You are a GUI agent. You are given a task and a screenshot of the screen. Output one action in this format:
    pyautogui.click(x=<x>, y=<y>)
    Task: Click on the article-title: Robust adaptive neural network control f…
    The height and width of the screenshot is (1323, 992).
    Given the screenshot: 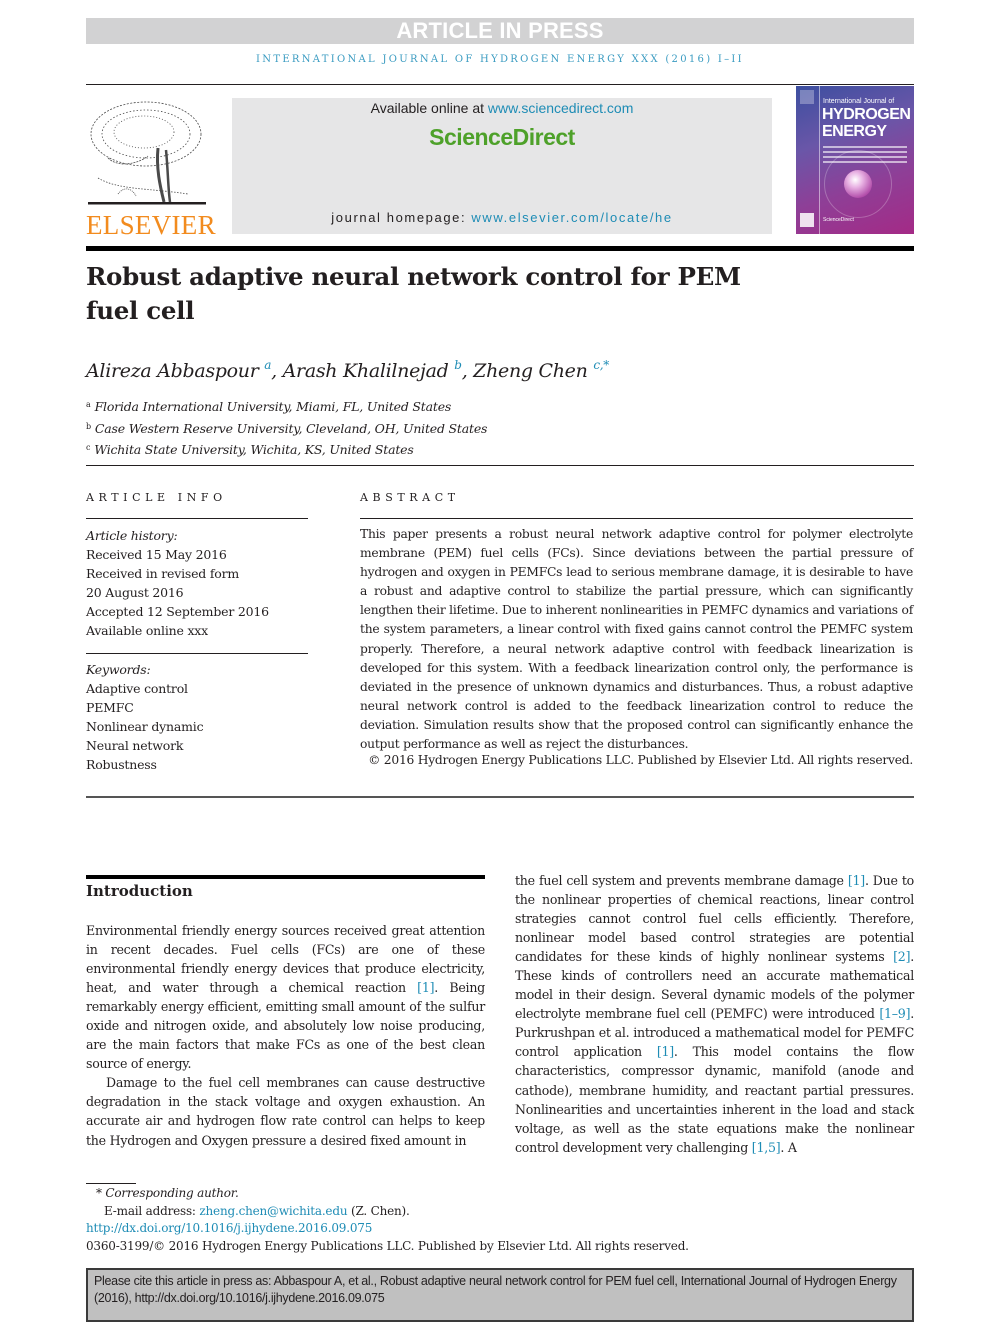 What is the action you would take?
    pyautogui.click(x=436, y=294)
    